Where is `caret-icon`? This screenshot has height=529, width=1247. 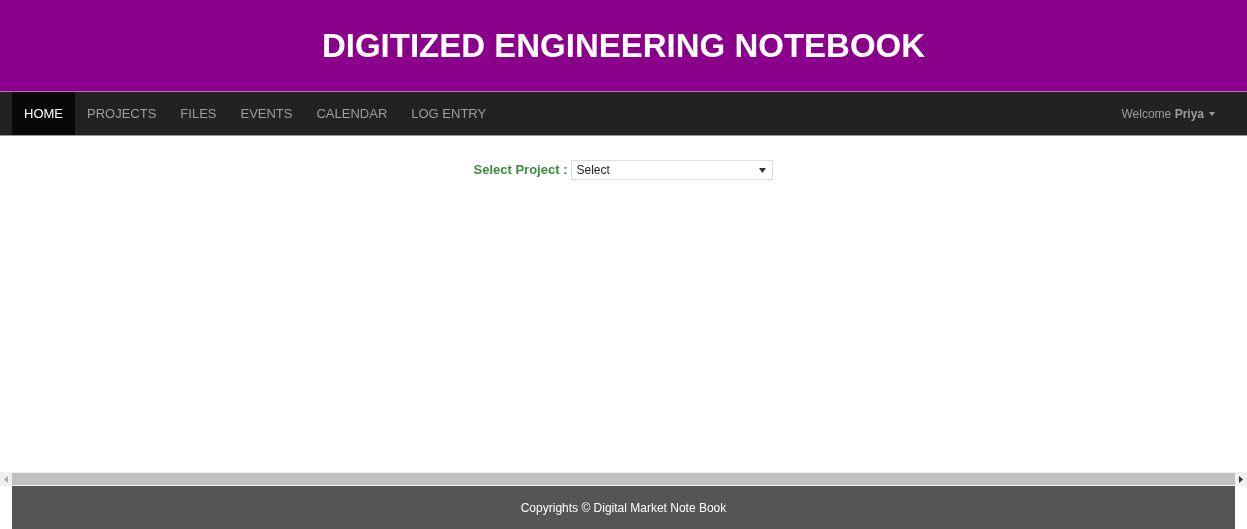 caret-icon is located at coordinates (1212, 113).